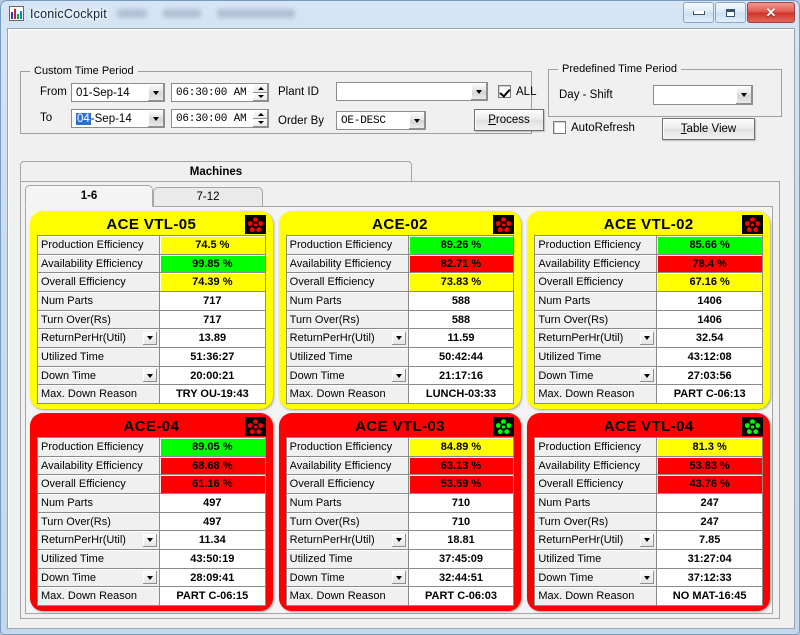 Image resolution: width=800 pixels, height=635 pixels. What do you see at coordinates (416, 120) in the screenshot?
I see `order-by-dropdown-button` at bounding box center [416, 120].